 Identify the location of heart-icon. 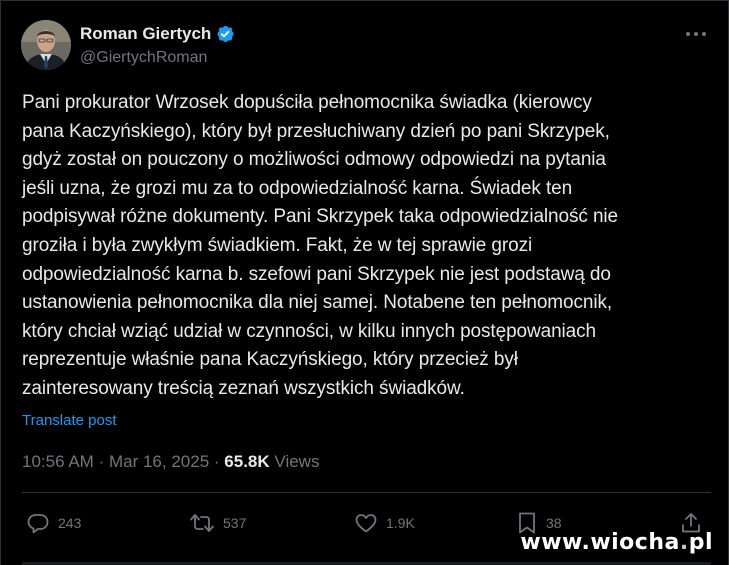
(366, 523).